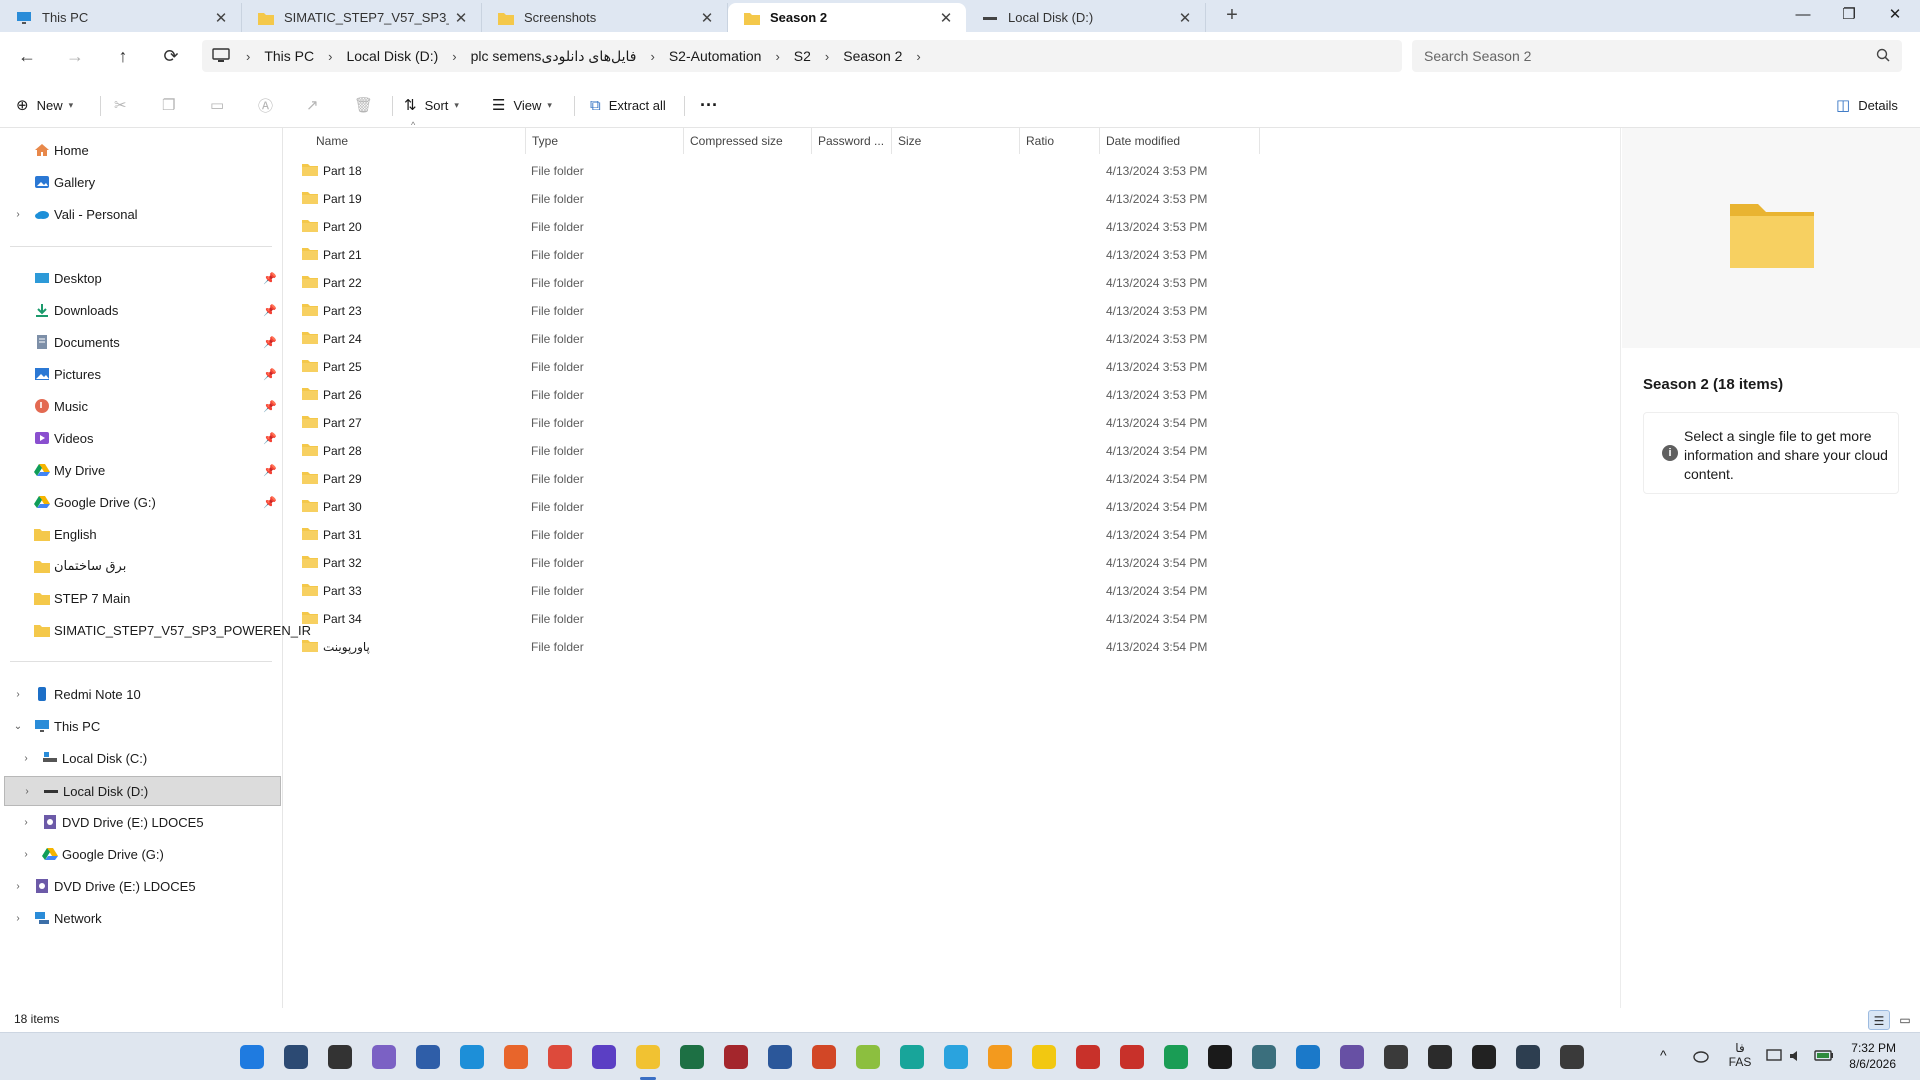 The image size is (1920, 1080). What do you see at coordinates (1220, 1057) in the screenshot?
I see `app-black-icon` at bounding box center [1220, 1057].